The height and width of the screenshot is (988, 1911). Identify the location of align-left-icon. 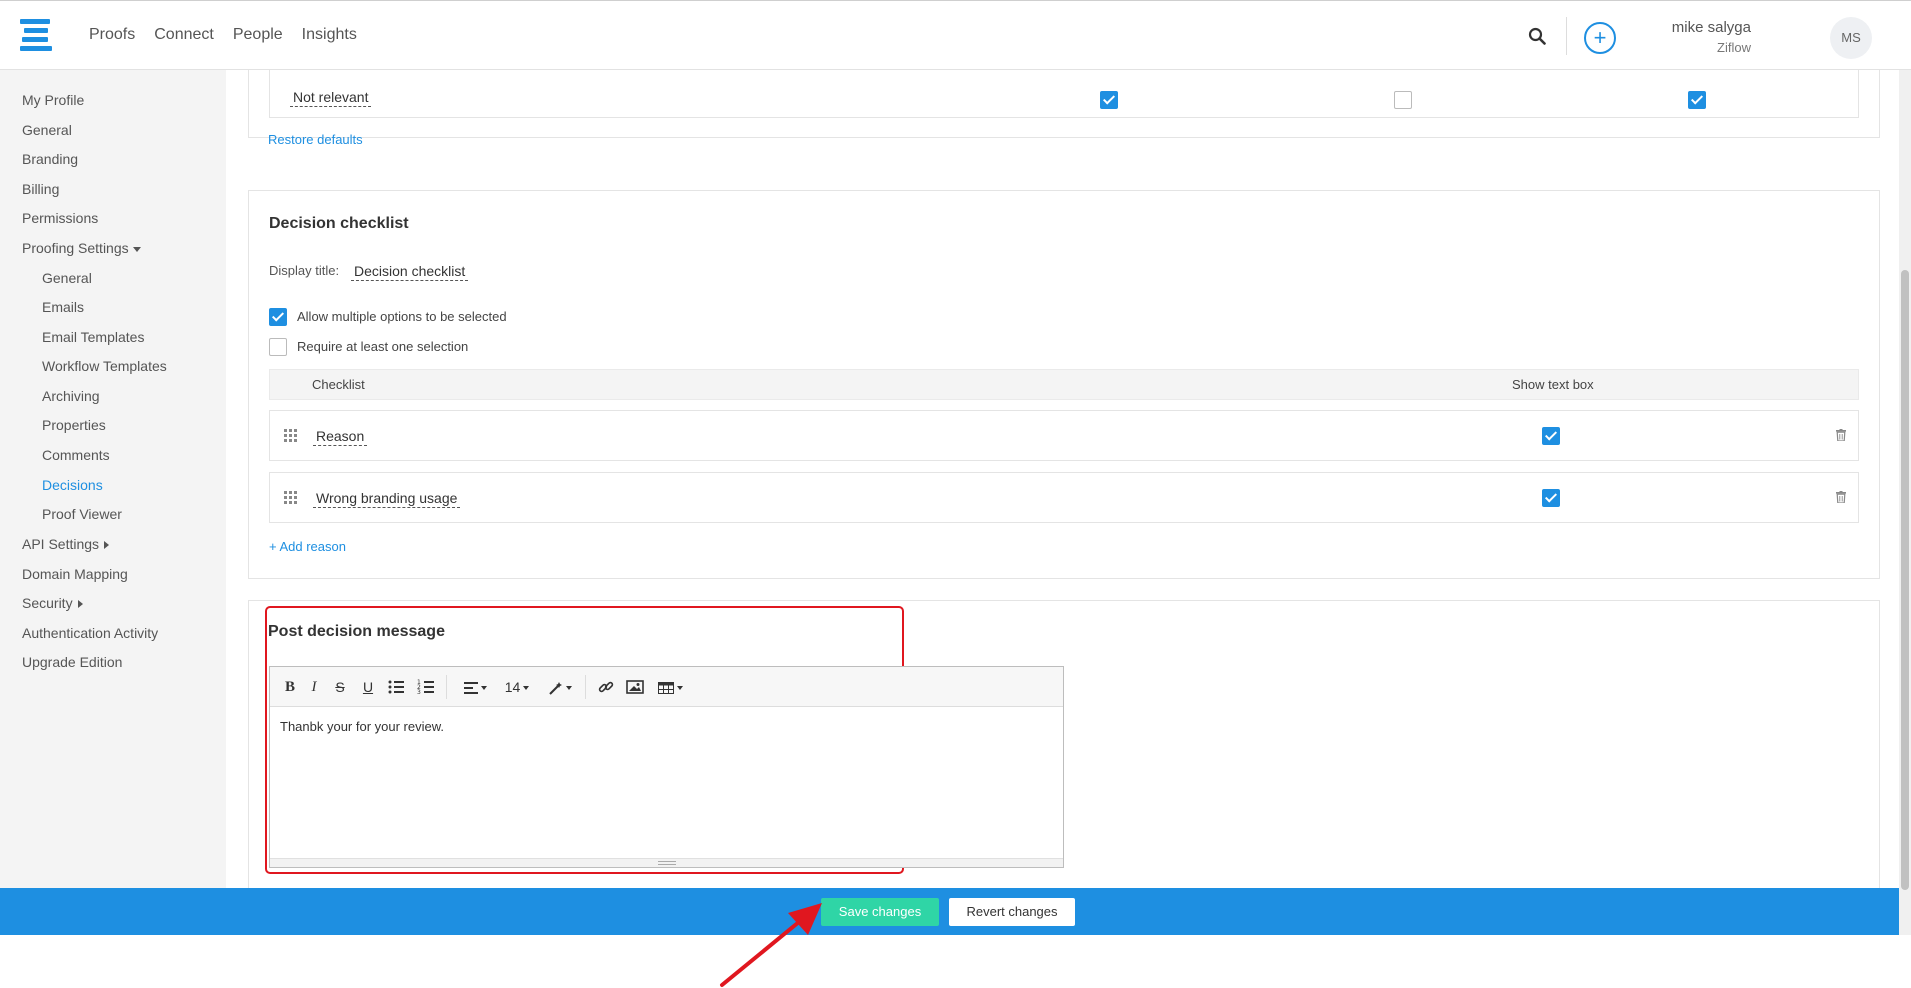
(470, 688).